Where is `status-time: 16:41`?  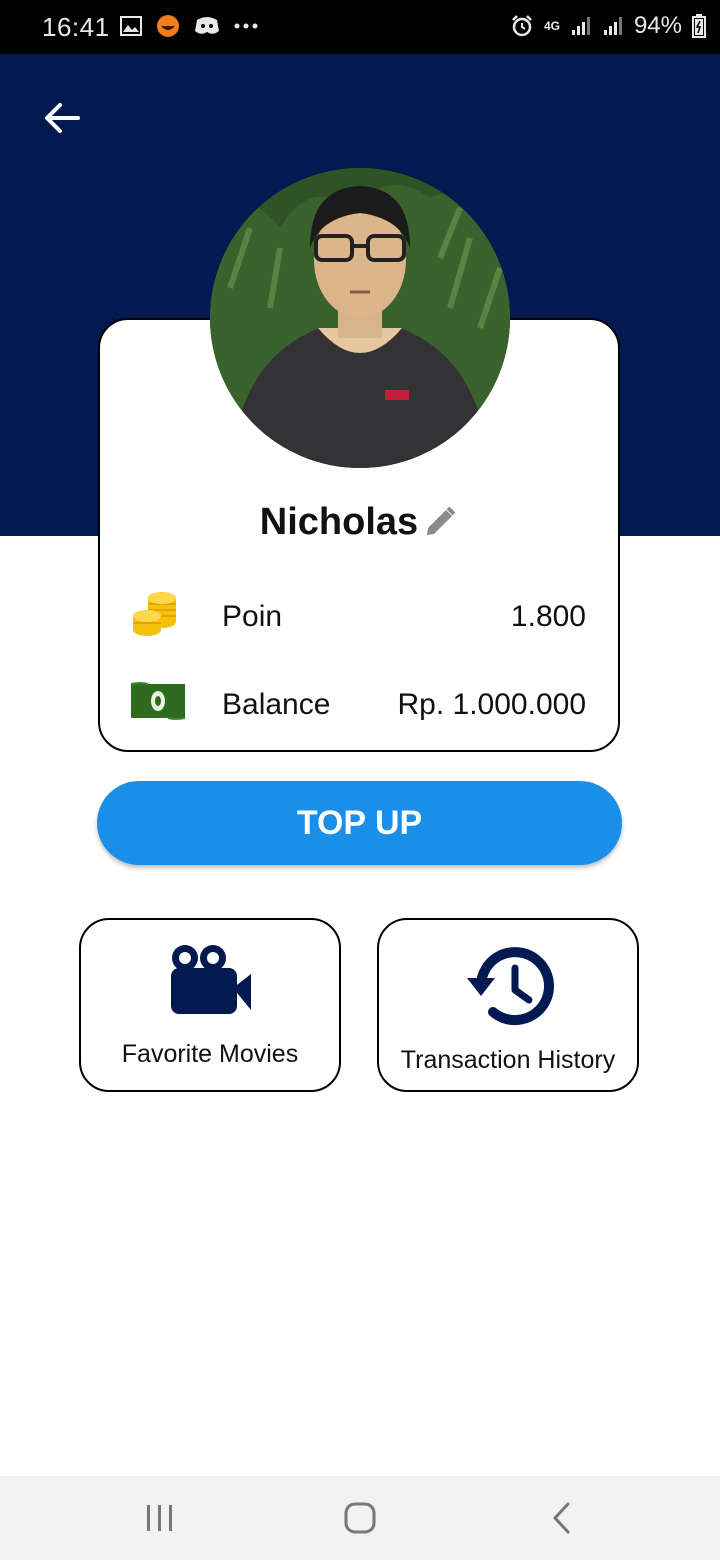 status-time: 16:41 is located at coordinates (76, 27).